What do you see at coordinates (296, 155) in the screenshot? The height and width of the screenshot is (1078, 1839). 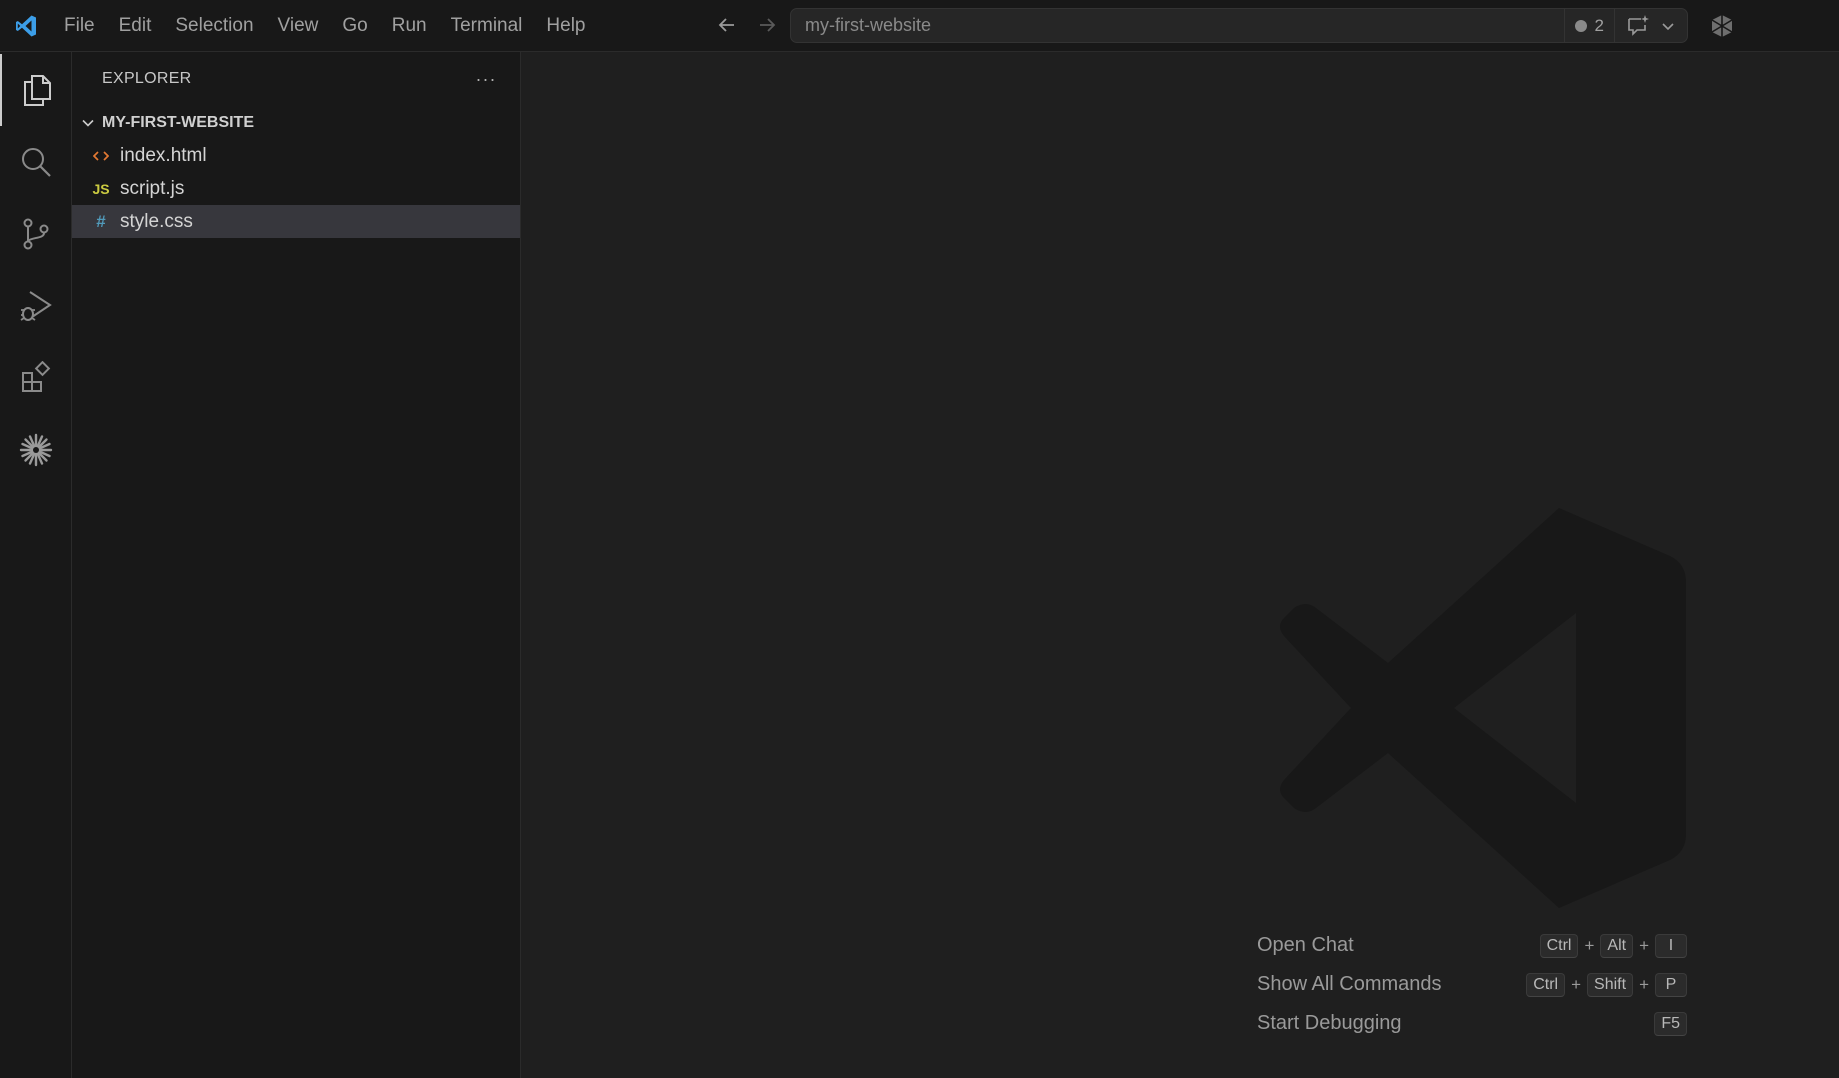 I see `file-item-index-html: index.html` at bounding box center [296, 155].